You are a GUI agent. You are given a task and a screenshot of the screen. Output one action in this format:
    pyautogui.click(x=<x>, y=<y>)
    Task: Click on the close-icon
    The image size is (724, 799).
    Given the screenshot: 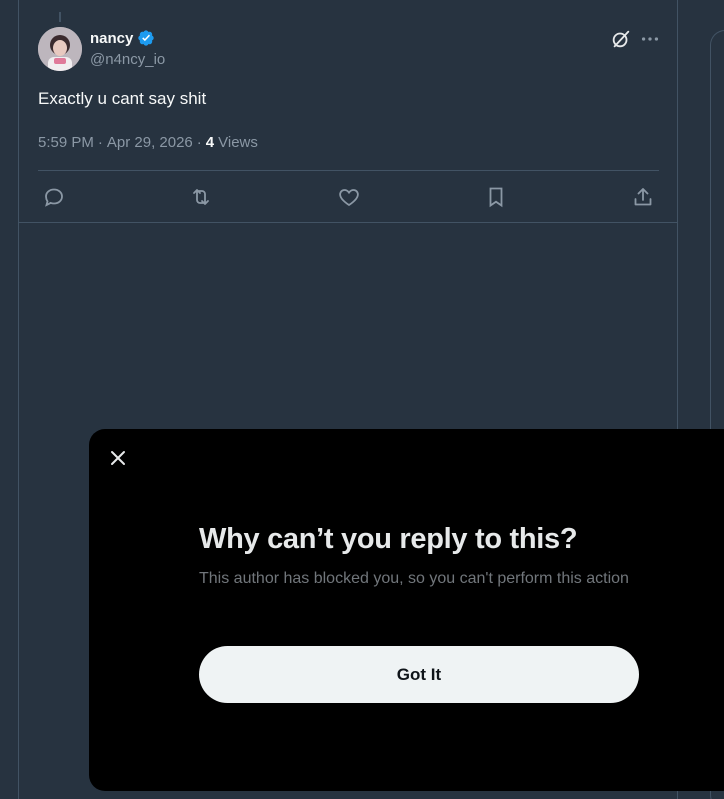 What is the action you would take?
    pyautogui.click(x=118, y=458)
    